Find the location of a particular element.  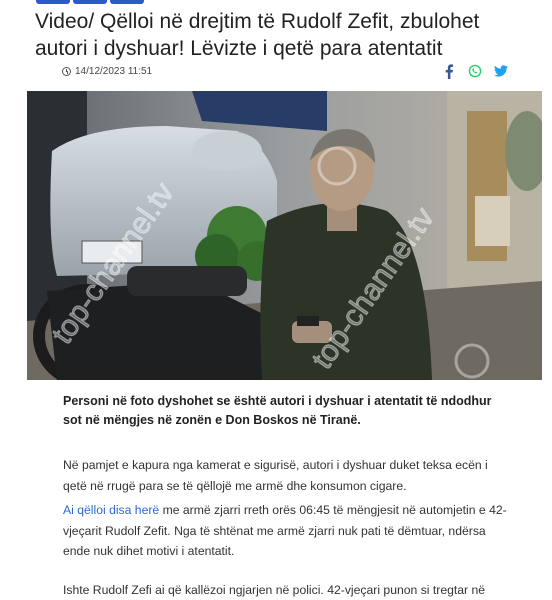

publish-date: 14/12/2023 11:51 is located at coordinates (107, 71).